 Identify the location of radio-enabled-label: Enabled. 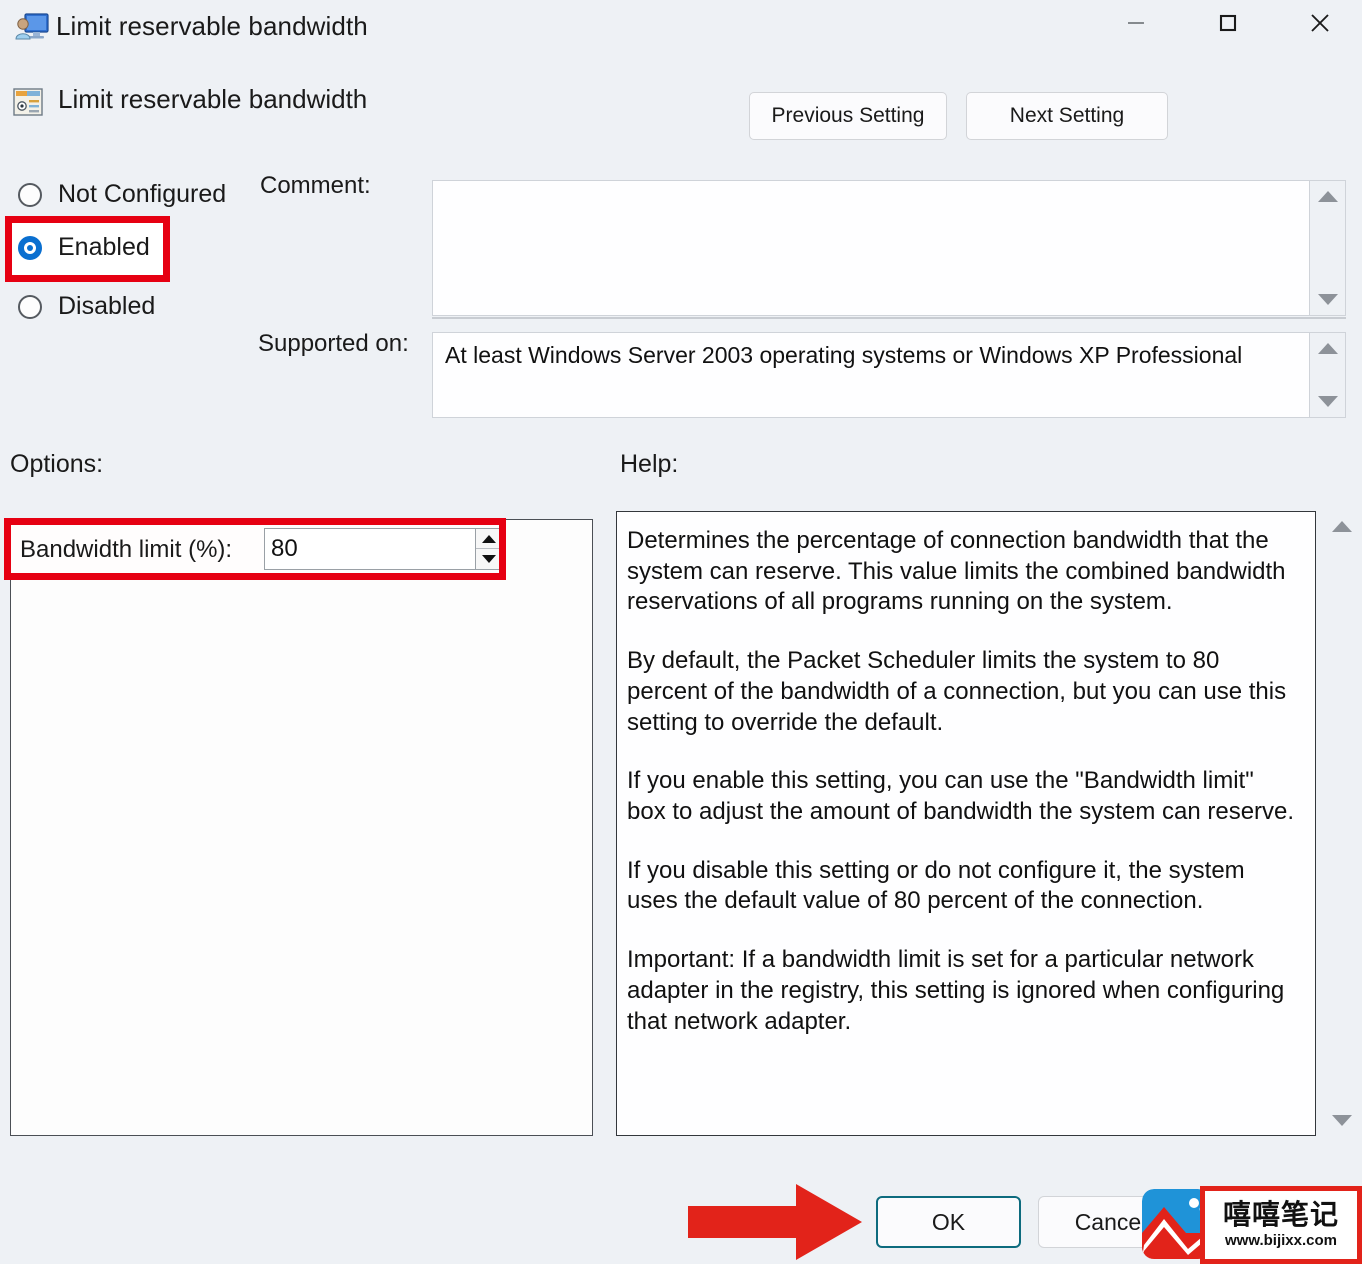
(104, 247).